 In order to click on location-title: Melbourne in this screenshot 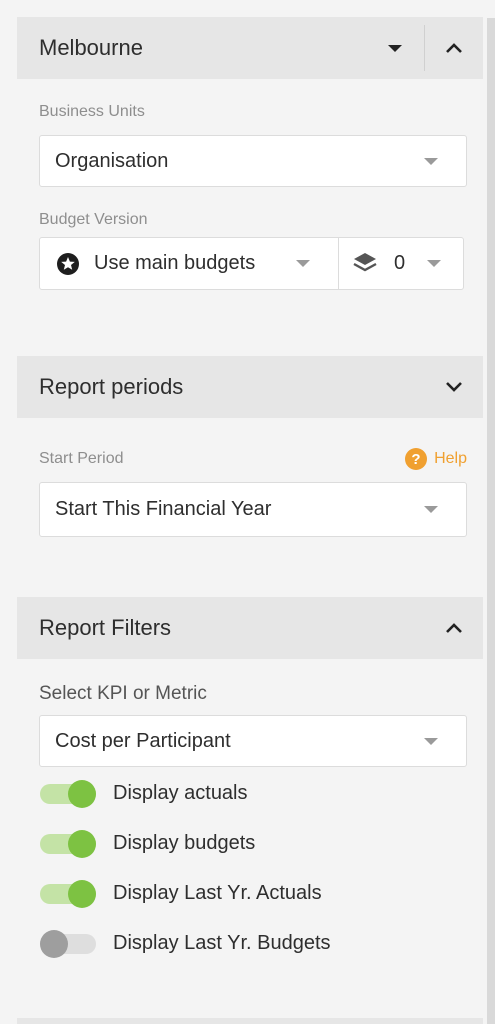, I will do `click(91, 47)`.